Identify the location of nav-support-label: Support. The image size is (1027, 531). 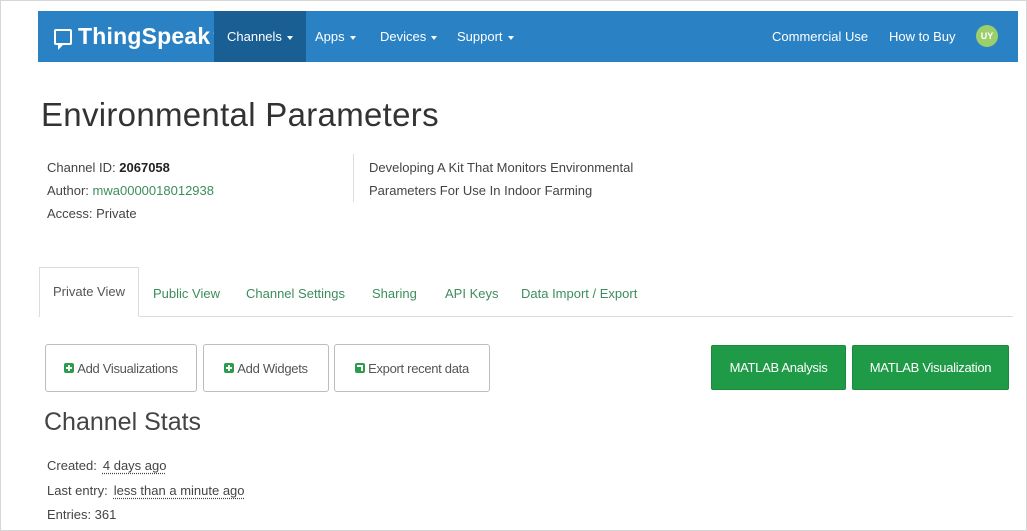
(480, 36).